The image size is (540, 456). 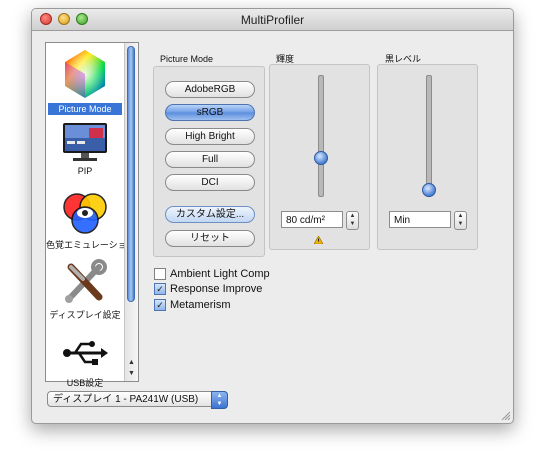 I want to click on ambient-light-option: Ambient Light Comp, so click(x=212, y=274).